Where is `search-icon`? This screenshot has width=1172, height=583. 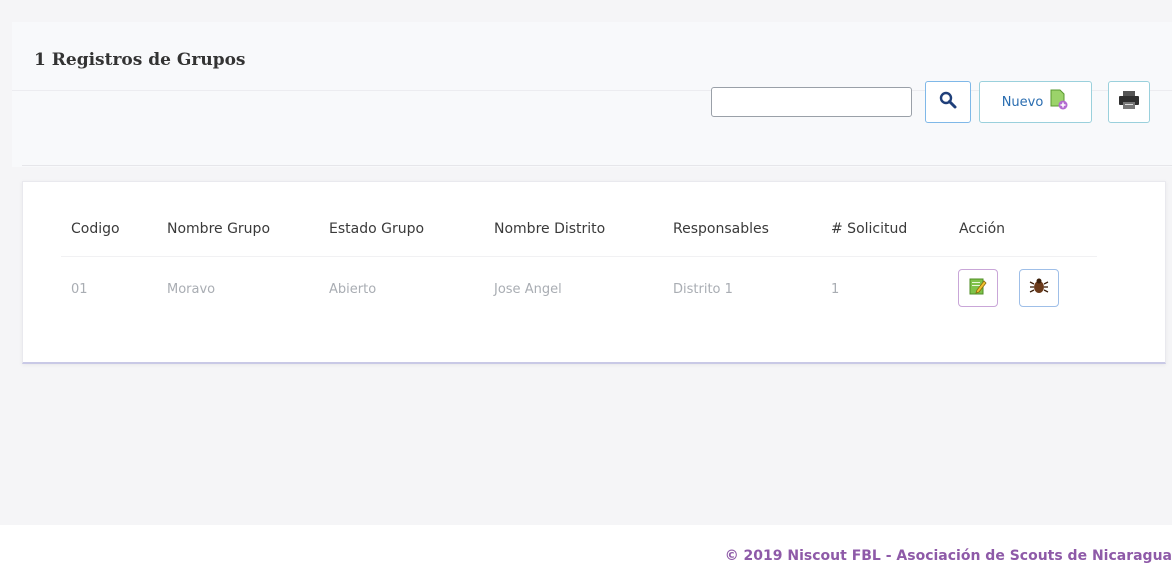
search-icon is located at coordinates (948, 102).